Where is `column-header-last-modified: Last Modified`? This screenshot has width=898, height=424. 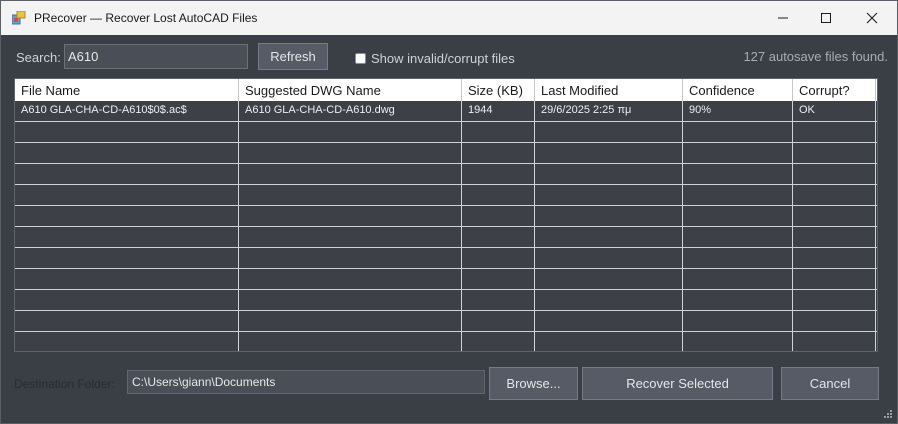 column-header-last-modified: Last Modified is located at coordinates (609, 90).